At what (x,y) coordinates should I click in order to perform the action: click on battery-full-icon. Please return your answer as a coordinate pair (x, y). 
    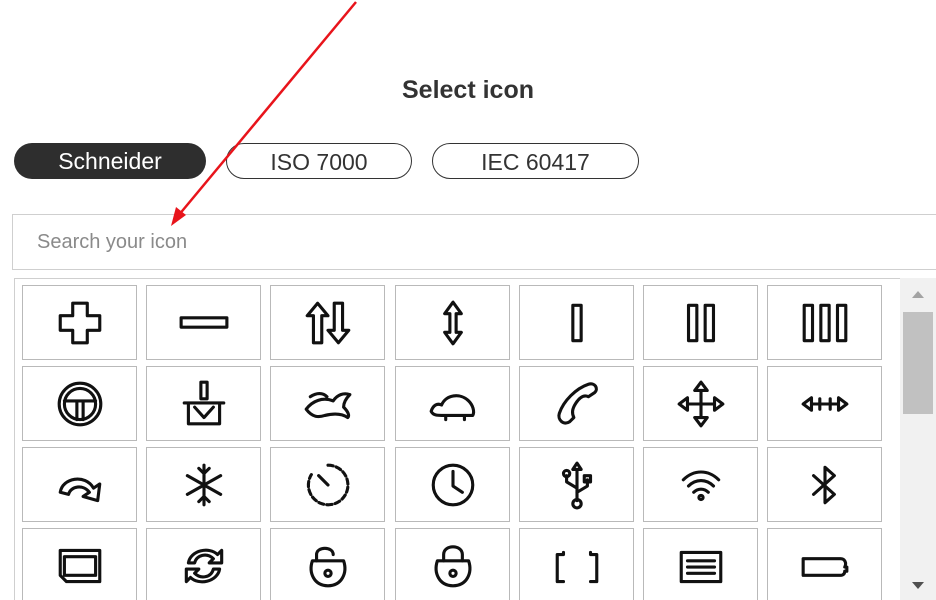
    Looking at the image, I should click on (700, 566).